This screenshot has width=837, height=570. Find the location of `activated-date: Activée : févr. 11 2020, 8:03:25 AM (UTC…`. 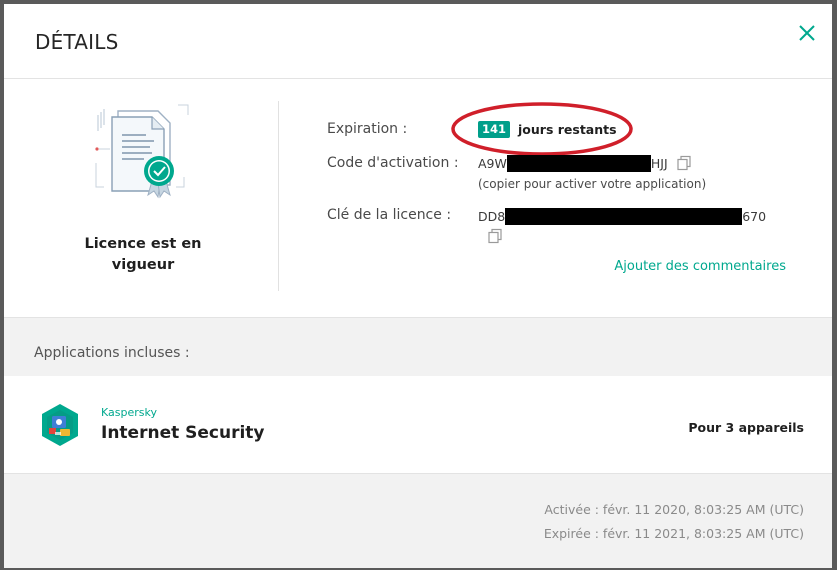

activated-date: Activée : févr. 11 2020, 8:03:25 AM (UTC… is located at coordinates (674, 509).